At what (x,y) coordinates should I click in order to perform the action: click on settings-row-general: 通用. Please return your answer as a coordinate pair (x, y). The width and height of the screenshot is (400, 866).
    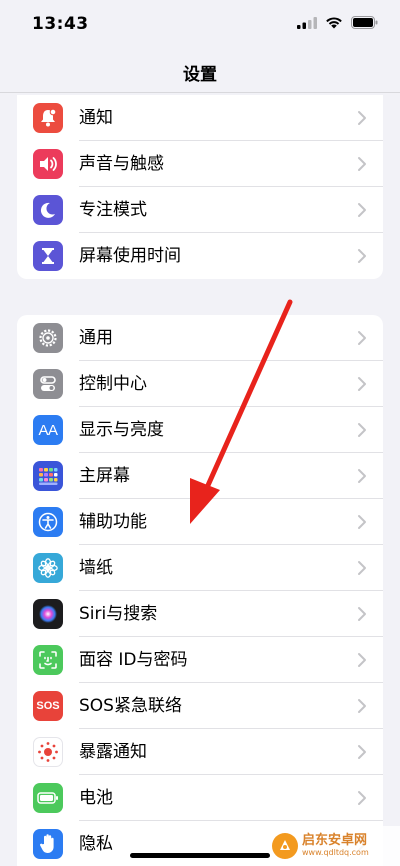
    Looking at the image, I should click on (200, 338).